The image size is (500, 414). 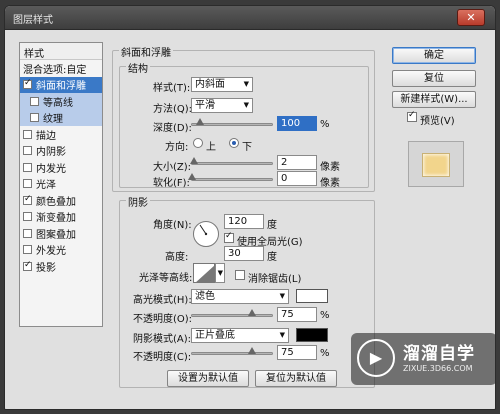 What do you see at coordinates (61, 134) in the screenshot?
I see `style-list-item: 描边` at bounding box center [61, 134].